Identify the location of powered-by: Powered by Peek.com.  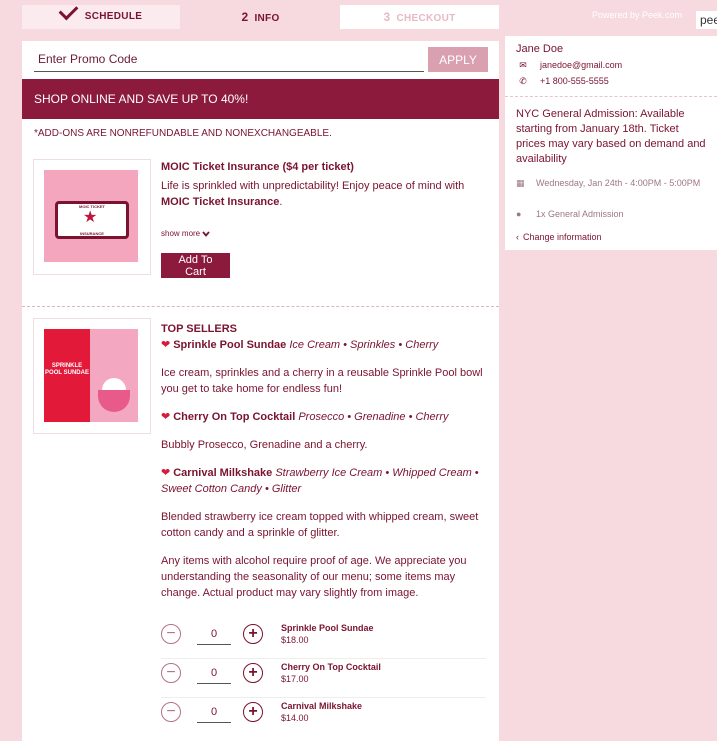
(637, 15).